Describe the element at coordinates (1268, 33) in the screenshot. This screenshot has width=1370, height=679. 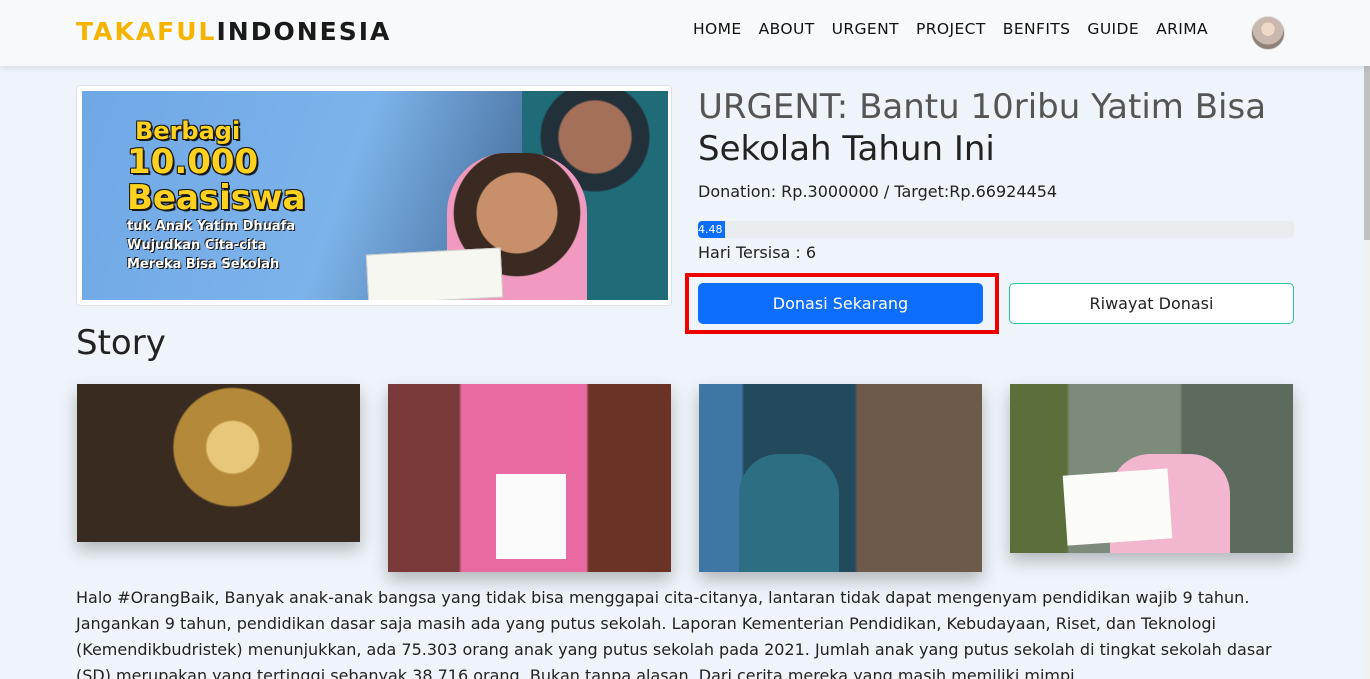
I see `user-avatar` at that location.